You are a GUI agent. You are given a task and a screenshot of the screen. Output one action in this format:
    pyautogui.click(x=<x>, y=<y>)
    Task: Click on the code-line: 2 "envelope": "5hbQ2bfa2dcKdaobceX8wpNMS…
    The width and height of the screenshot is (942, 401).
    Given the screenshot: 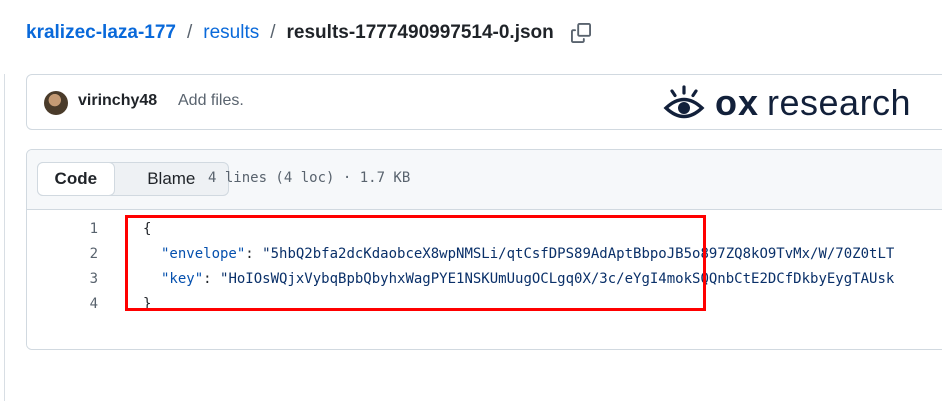 What is the action you would take?
    pyautogui.click(x=484, y=253)
    